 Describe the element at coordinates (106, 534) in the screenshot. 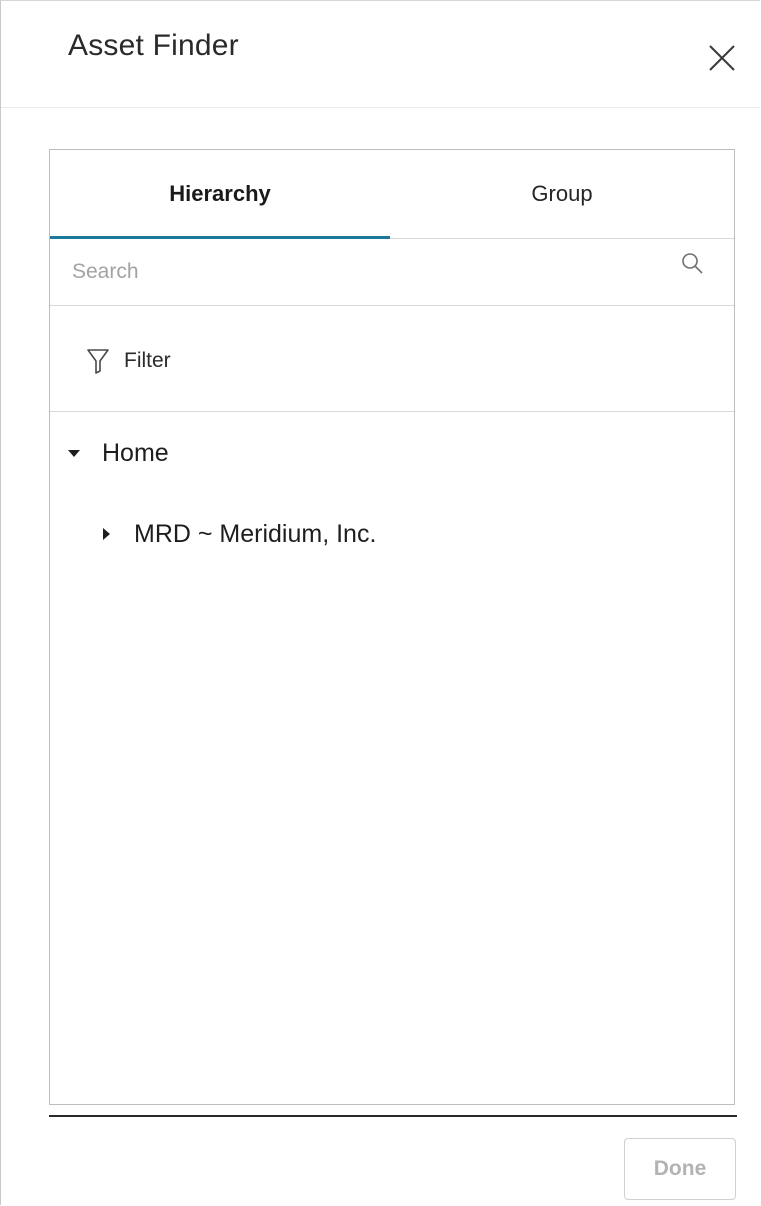

I see `caret-right-icon` at that location.